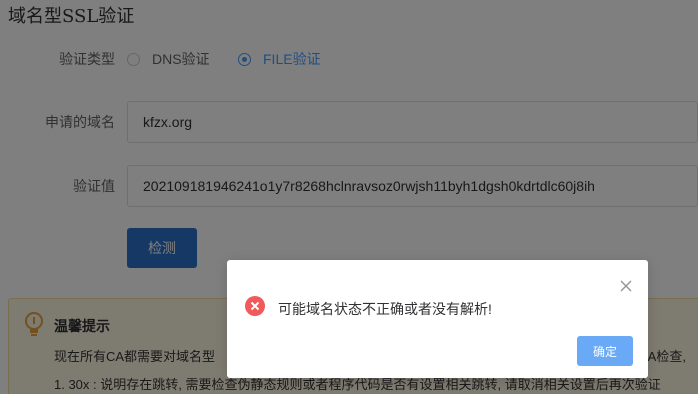 Image resolution: width=698 pixels, height=394 pixels. Describe the element at coordinates (626, 286) in the screenshot. I see `close-icon` at that location.